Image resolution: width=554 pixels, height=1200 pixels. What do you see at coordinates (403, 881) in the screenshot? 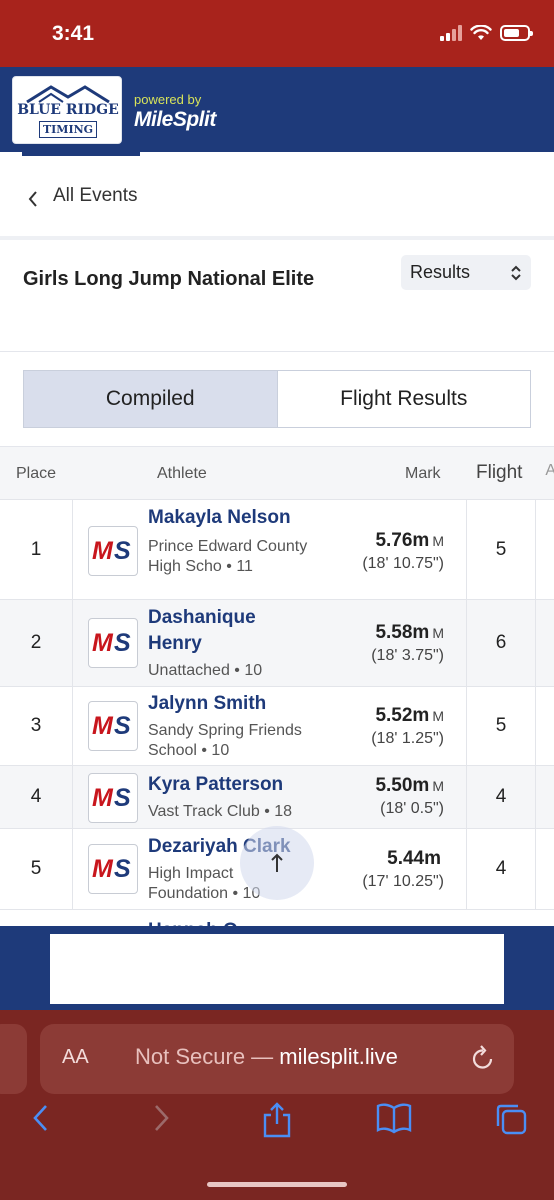
I see `mark-imperial: (17' 10.25")` at bounding box center [403, 881].